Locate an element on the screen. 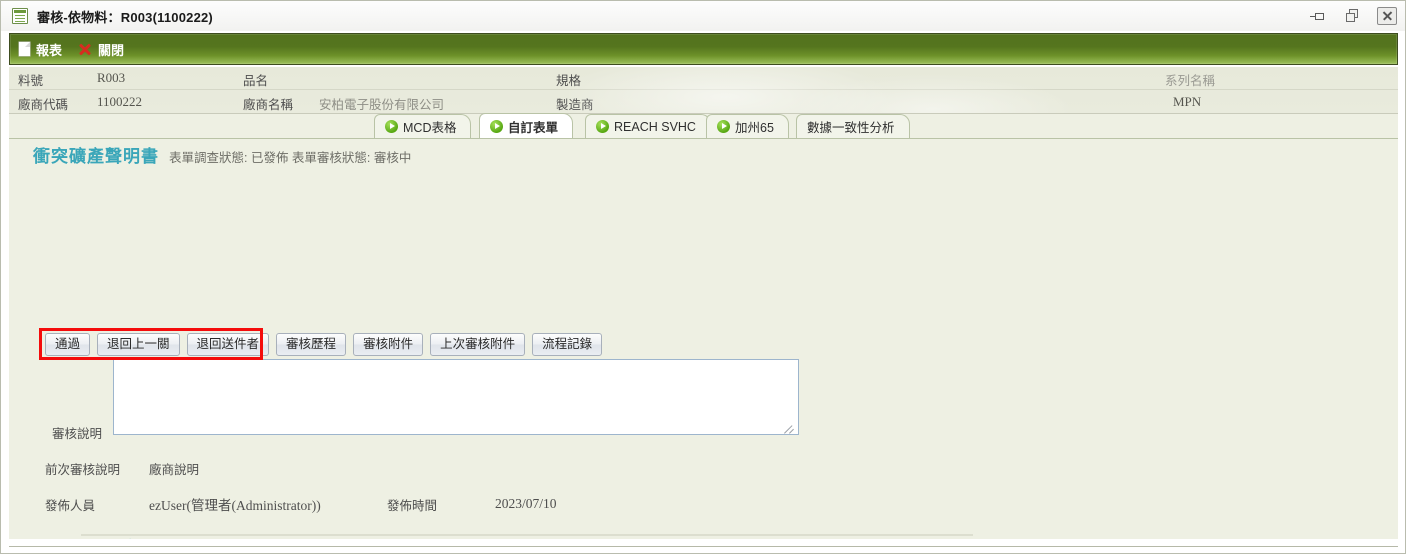 The height and width of the screenshot is (554, 1406). form-title-row: 衝突礦產聲明書 表單調查狀態: 已發佈 表單審核狀態: 審核中 is located at coordinates (222, 154).